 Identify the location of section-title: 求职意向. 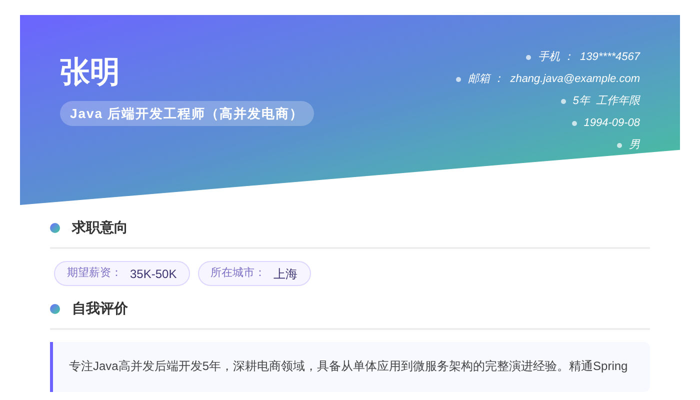
(100, 227).